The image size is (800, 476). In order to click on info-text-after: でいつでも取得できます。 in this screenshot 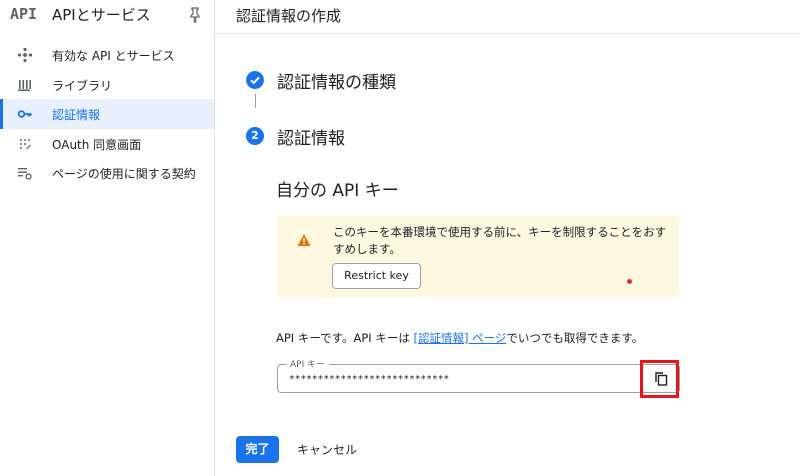, I will do `click(575, 338)`.